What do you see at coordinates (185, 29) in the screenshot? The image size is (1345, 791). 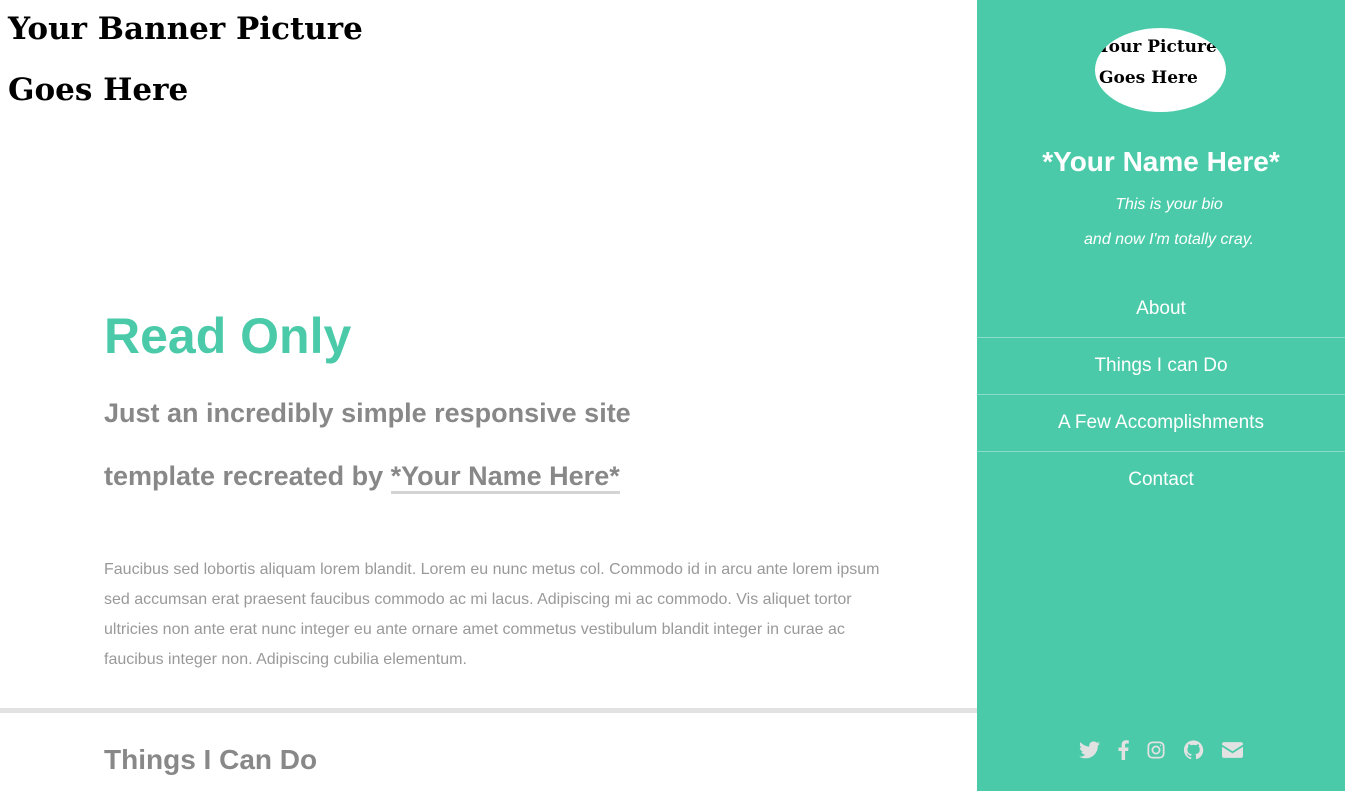 I see `banner-line-1: Your Banner Picture` at bounding box center [185, 29].